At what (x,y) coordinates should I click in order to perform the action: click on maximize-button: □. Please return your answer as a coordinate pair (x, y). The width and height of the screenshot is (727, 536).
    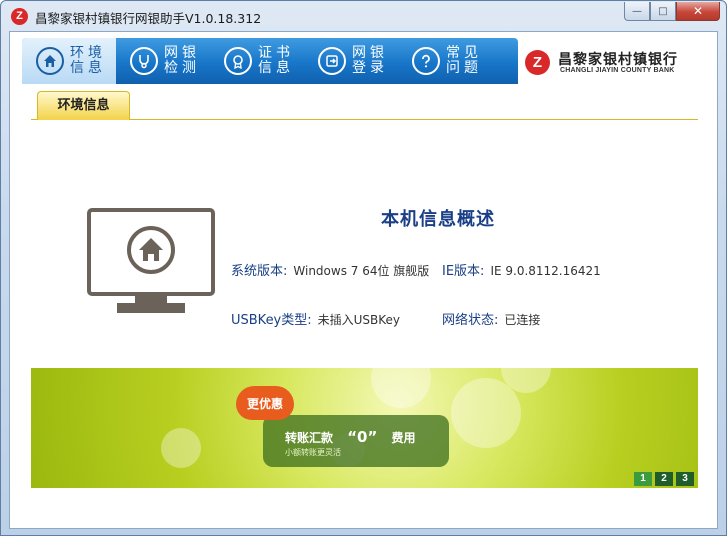
    Looking at the image, I should click on (663, 11).